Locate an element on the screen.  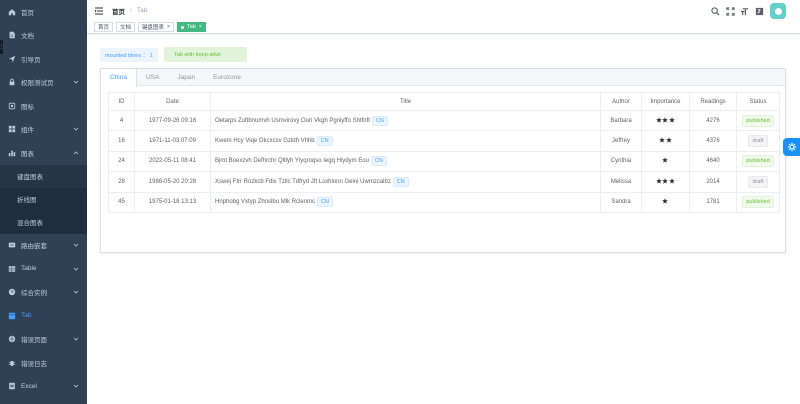
gear-icon is located at coordinates (791, 147).